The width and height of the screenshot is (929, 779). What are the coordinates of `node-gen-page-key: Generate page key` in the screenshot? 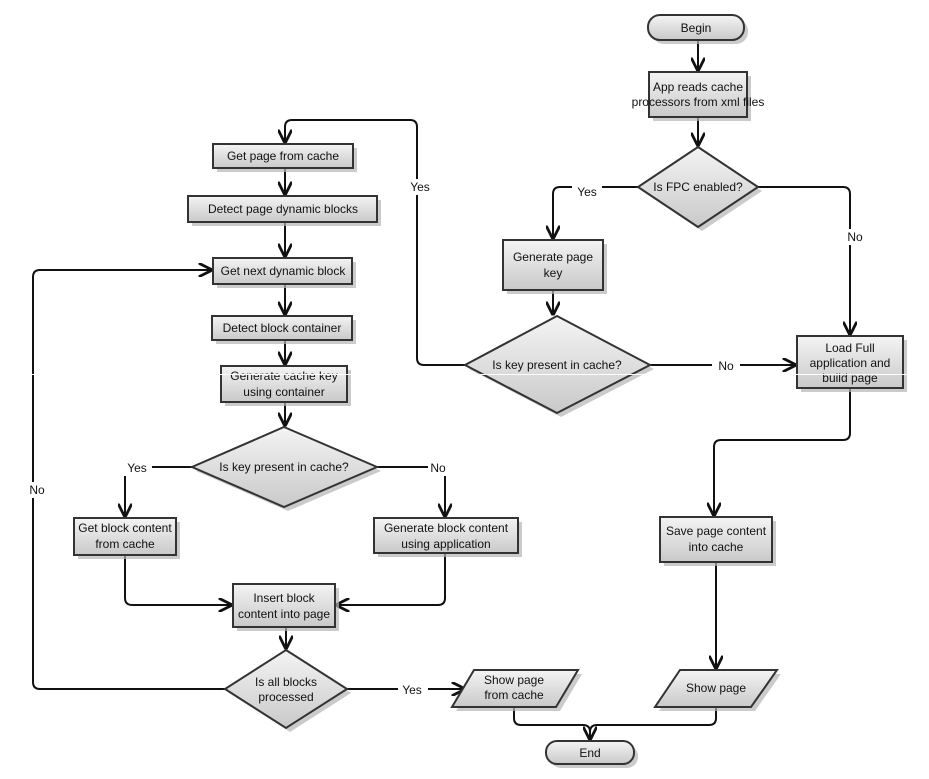 It's located at (554, 266).